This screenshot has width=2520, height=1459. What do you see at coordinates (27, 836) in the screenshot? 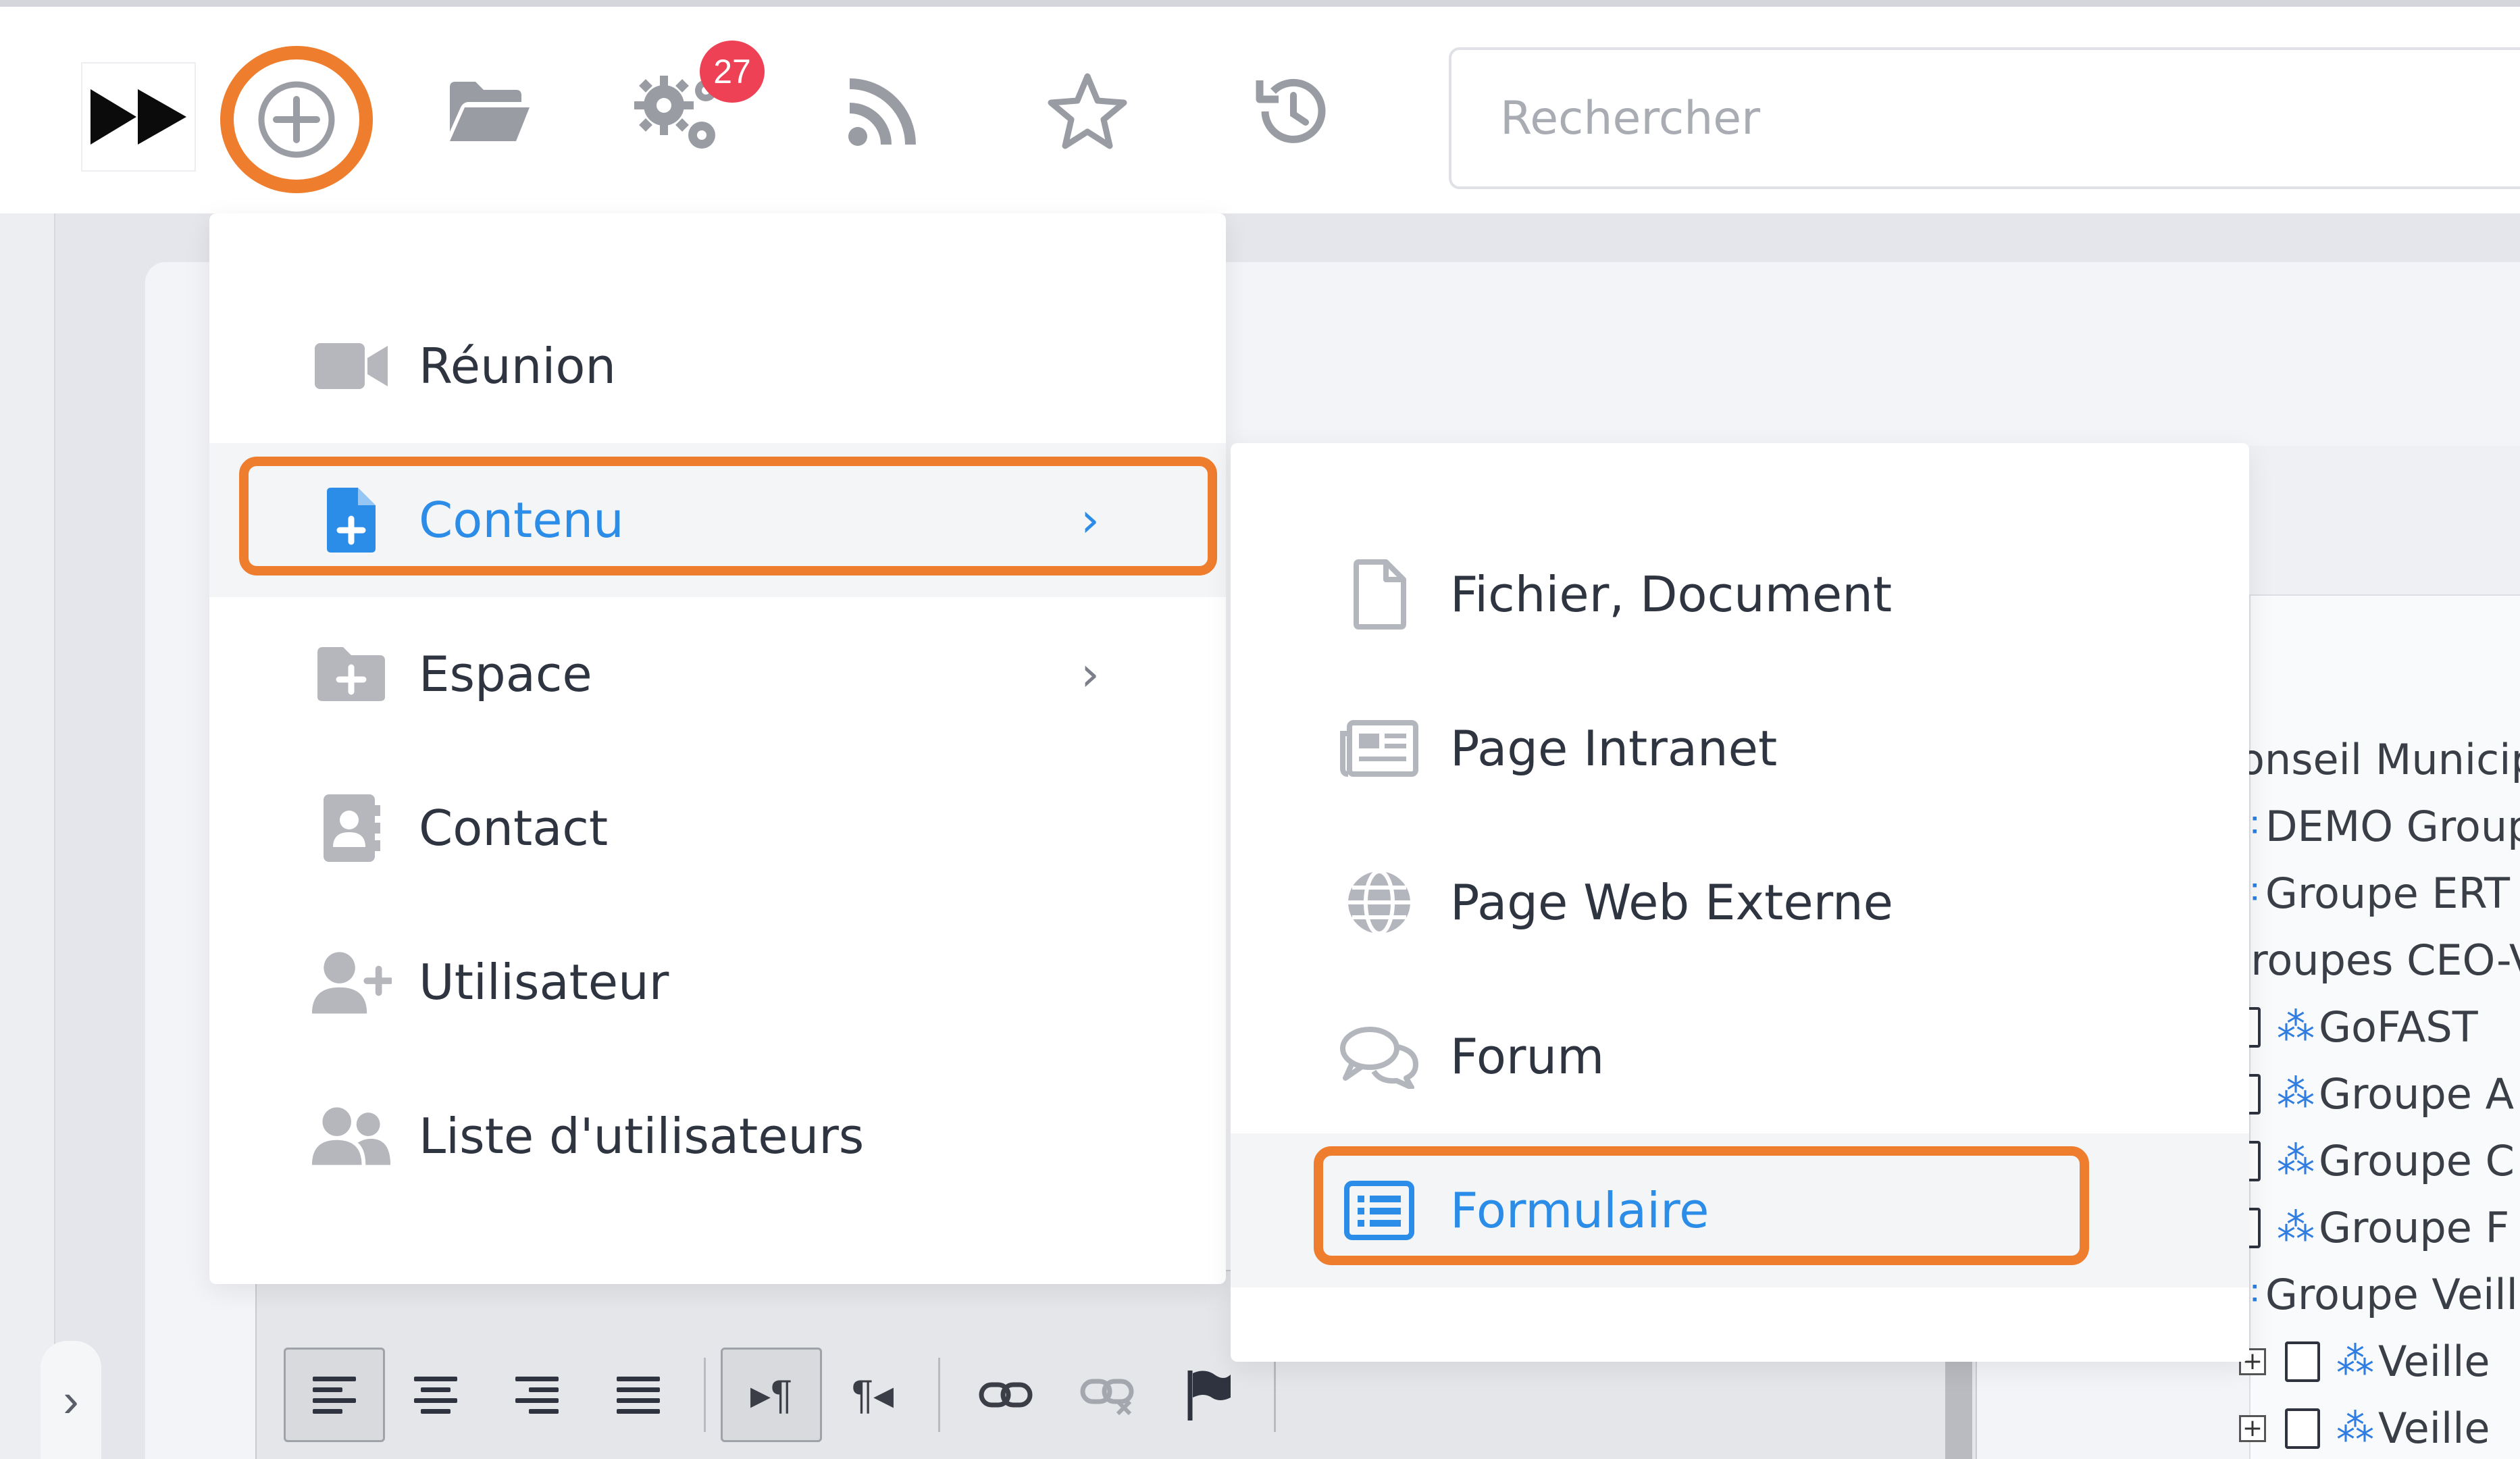
I see `left-rail` at bounding box center [27, 836].